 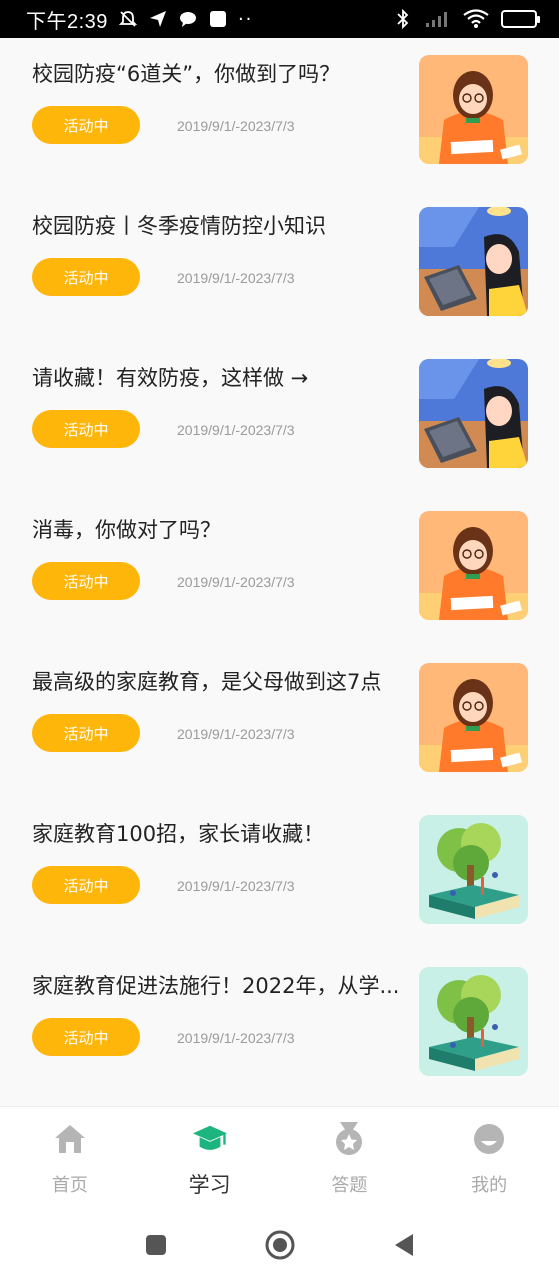 What do you see at coordinates (520, 19) in the screenshot?
I see `battery-indicator: 69` at bounding box center [520, 19].